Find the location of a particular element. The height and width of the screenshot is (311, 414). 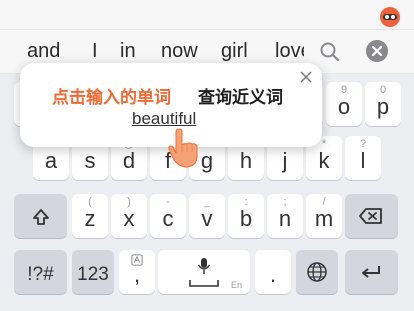

numbers-key: 123 is located at coordinates (93, 272).